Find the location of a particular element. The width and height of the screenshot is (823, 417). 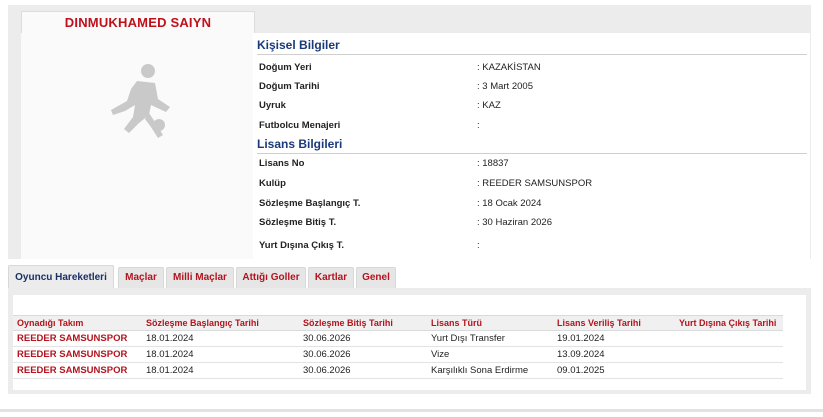

column-header: Sözleşme Bitiş Tarihi is located at coordinates (348, 323).